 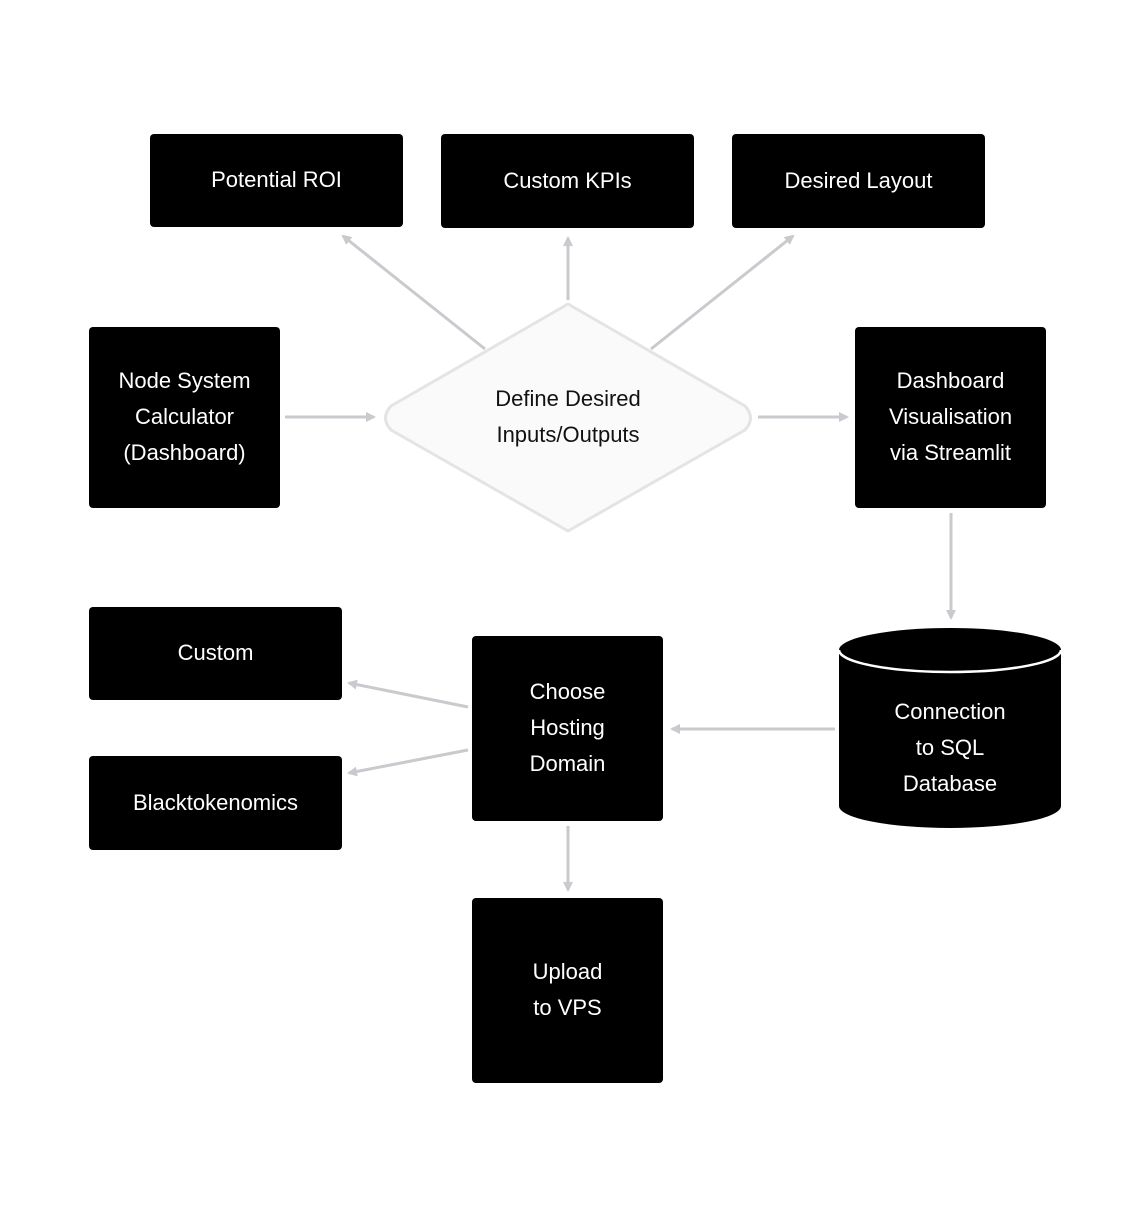 I want to click on label-line: Define Desired, so click(x=568, y=398).